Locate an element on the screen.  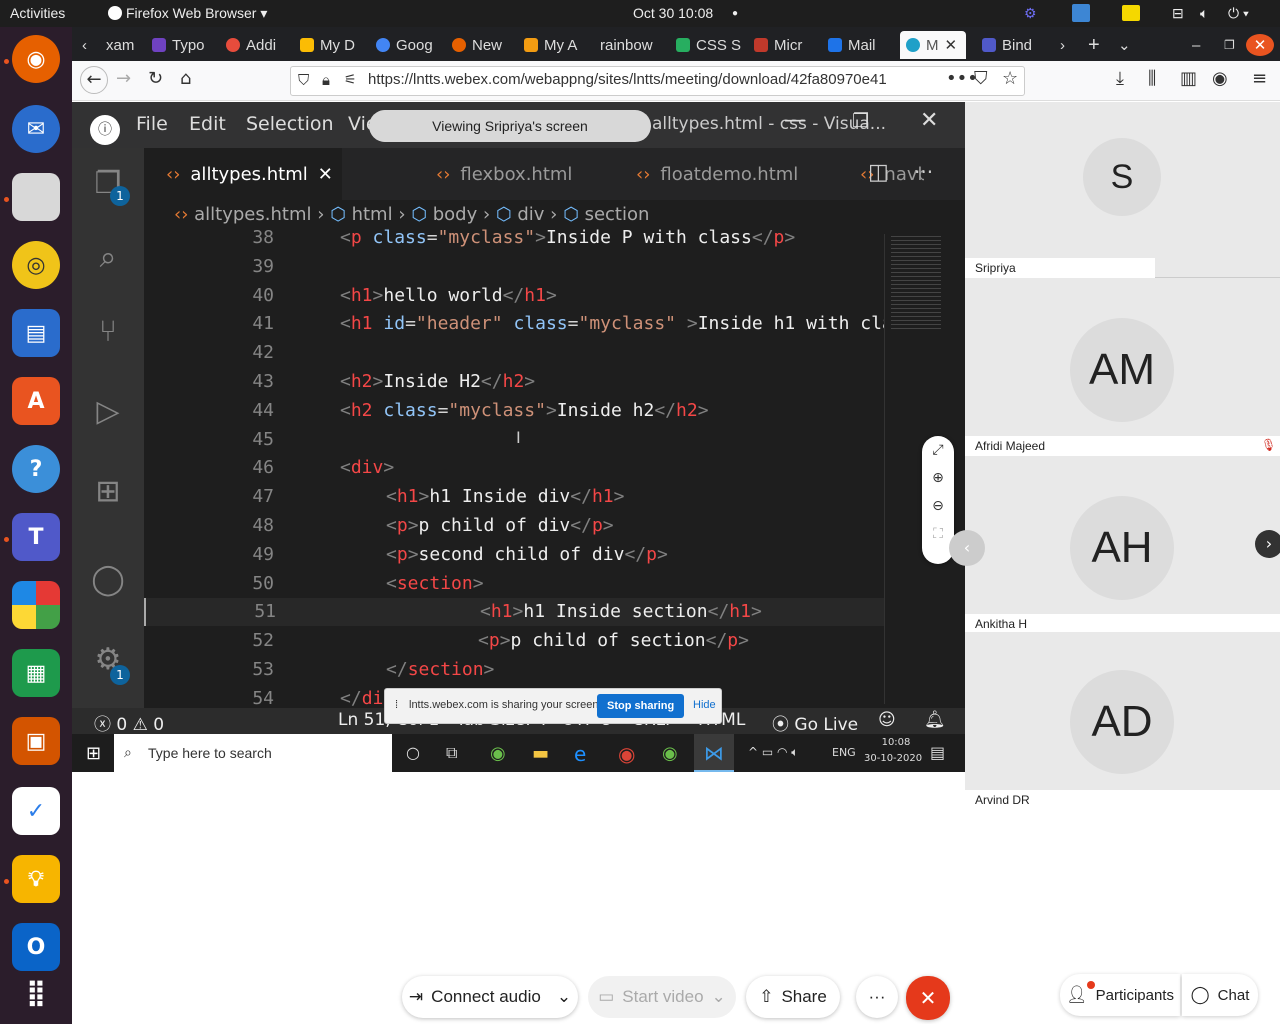
calc-icon: ▦ is located at coordinates (36, 673).